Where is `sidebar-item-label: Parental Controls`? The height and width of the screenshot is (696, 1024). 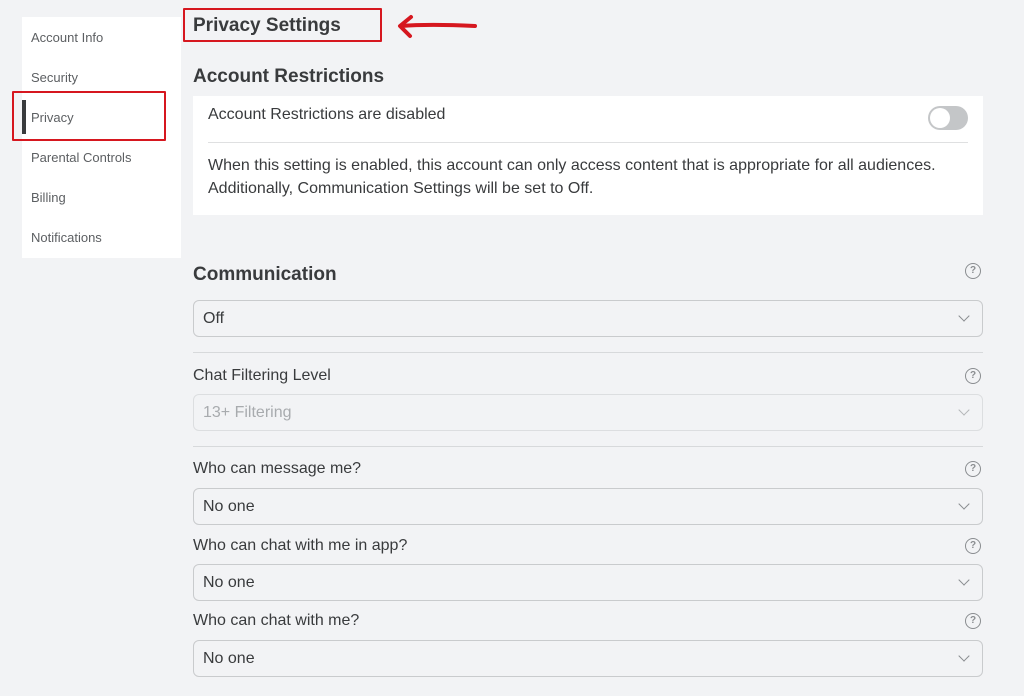 sidebar-item-label: Parental Controls is located at coordinates (81, 157).